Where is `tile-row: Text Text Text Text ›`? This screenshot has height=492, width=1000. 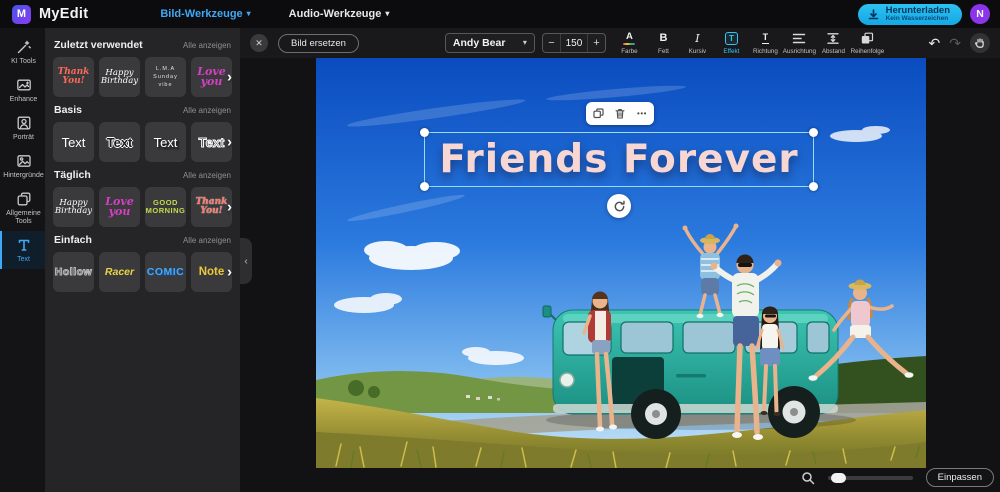 tile-row: Text Text Text Text › is located at coordinates (142, 142).